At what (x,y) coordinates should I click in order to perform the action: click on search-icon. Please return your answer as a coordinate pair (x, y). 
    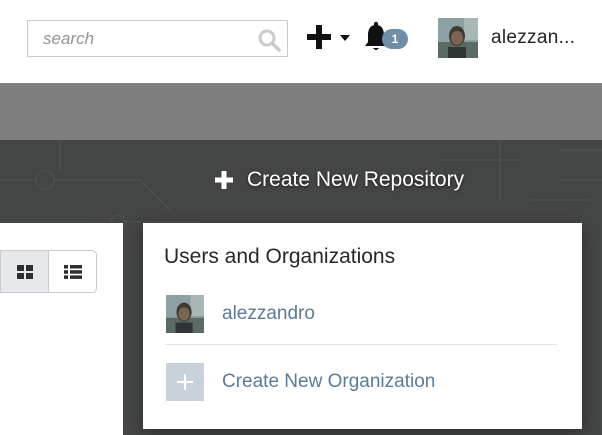
    Looking at the image, I should click on (269, 40).